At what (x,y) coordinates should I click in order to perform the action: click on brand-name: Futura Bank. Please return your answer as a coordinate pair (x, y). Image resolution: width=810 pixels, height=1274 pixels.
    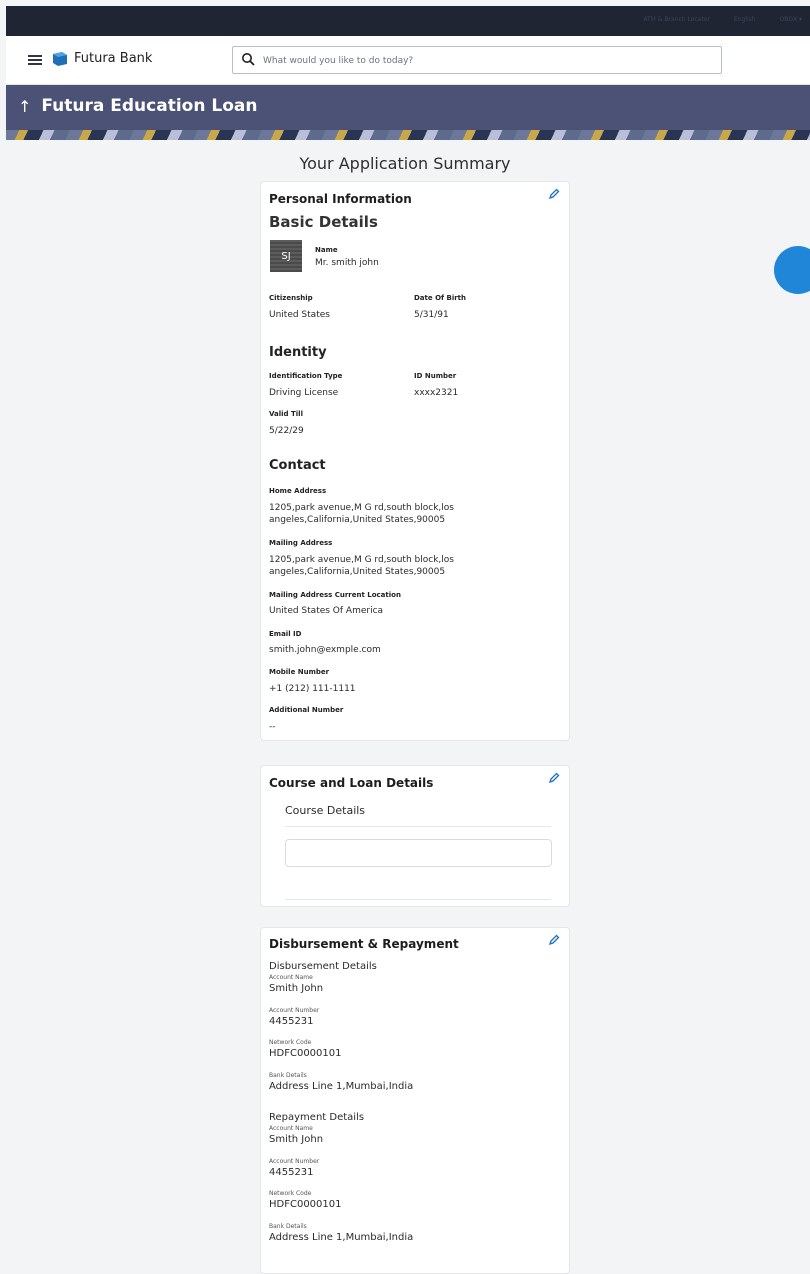
    Looking at the image, I should click on (113, 58).